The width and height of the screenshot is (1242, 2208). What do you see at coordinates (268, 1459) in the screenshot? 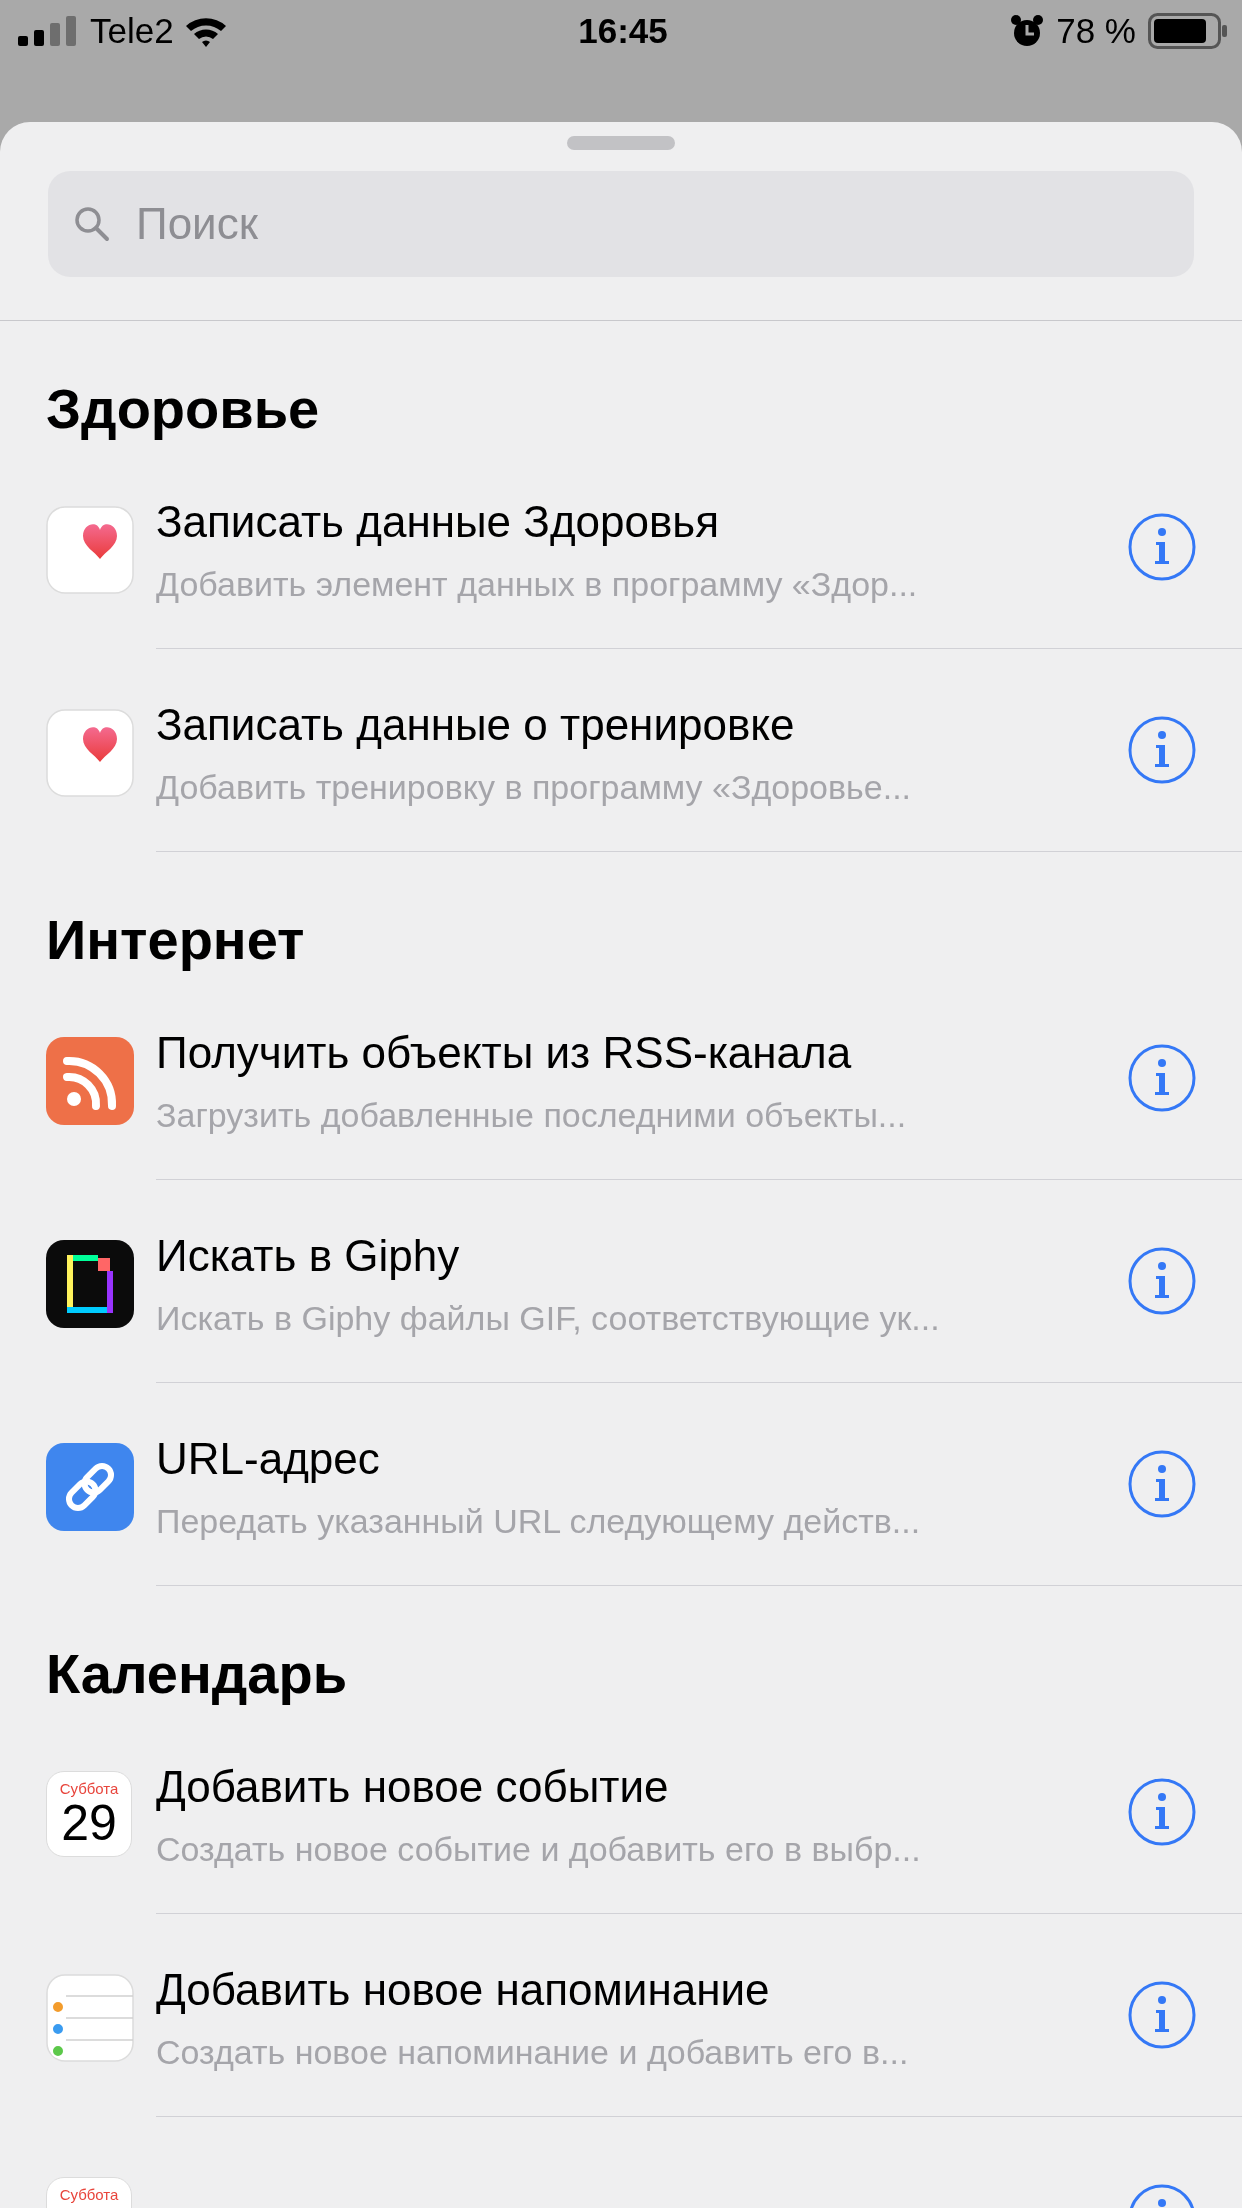
I see `action-title: URL-адрес` at bounding box center [268, 1459].